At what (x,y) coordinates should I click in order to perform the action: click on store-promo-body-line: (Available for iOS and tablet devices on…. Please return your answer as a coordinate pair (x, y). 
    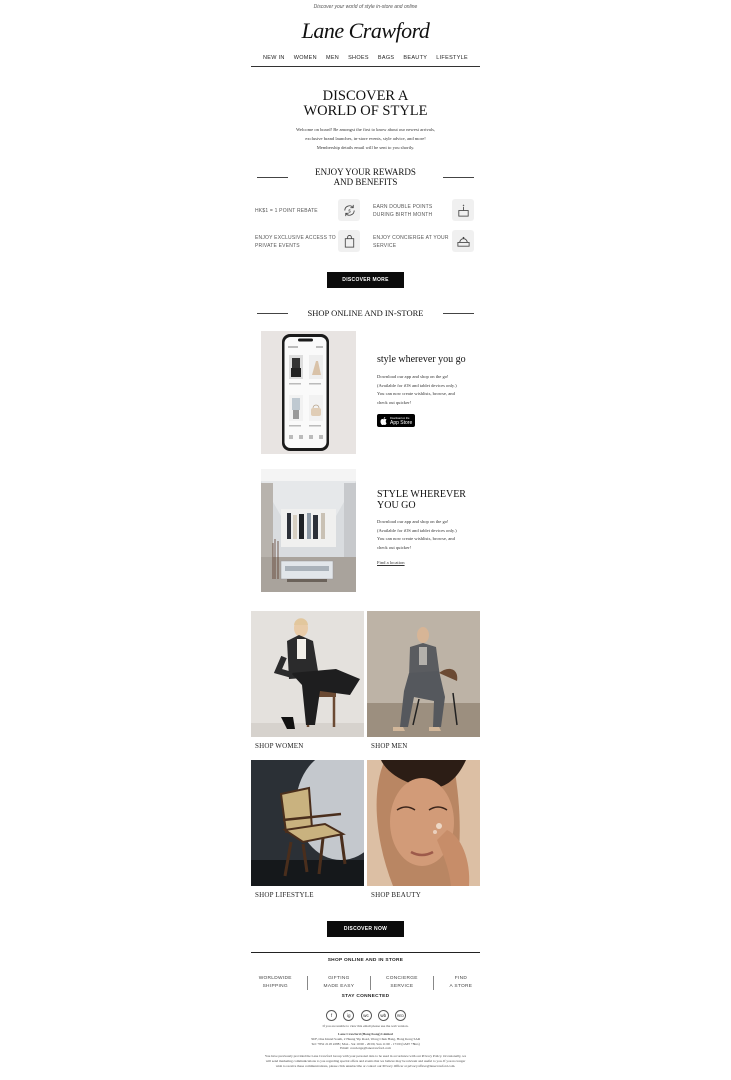
    Looking at the image, I should click on (417, 530).